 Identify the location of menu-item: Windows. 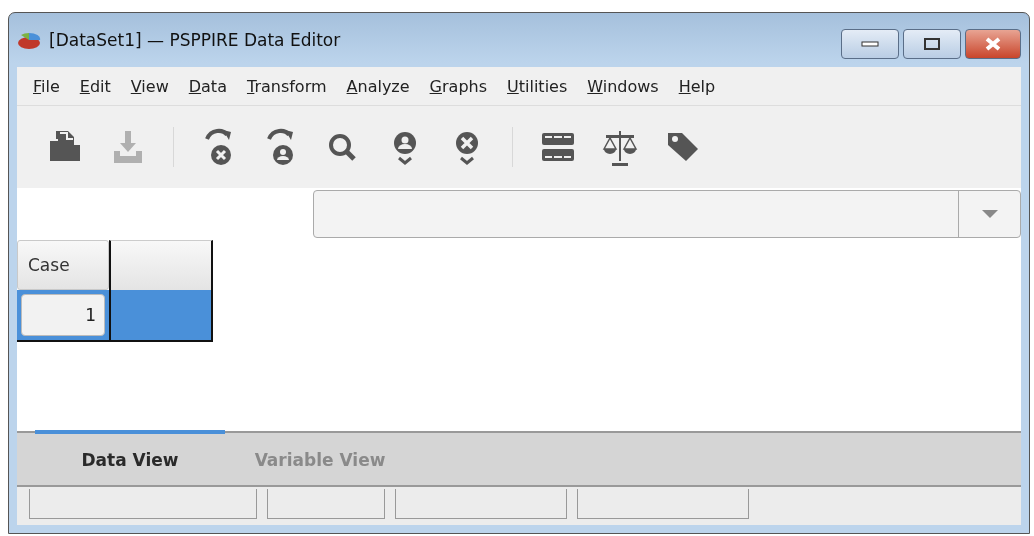
(623, 86).